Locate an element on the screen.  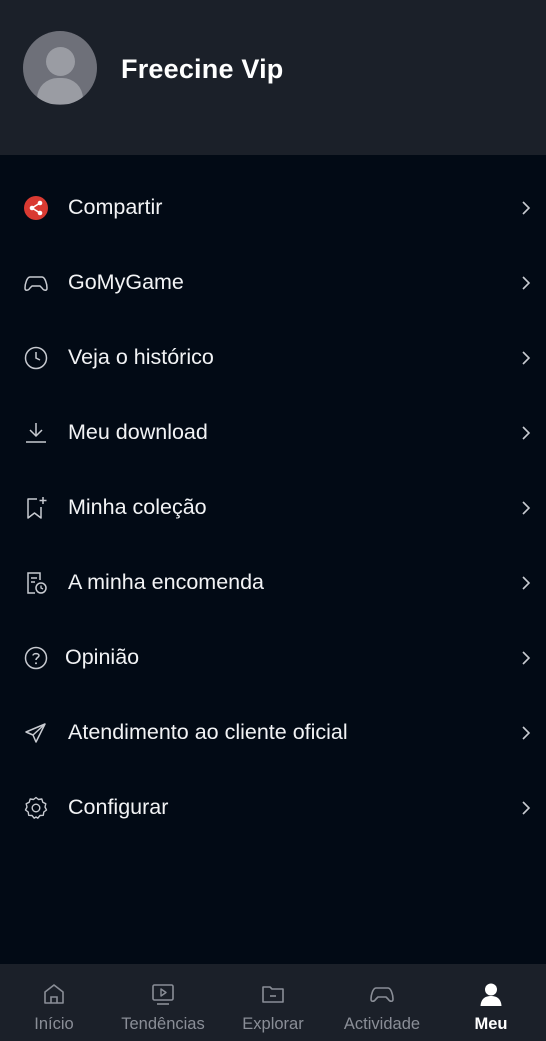
tab-meu: Meu is located at coordinates (491, 1002).